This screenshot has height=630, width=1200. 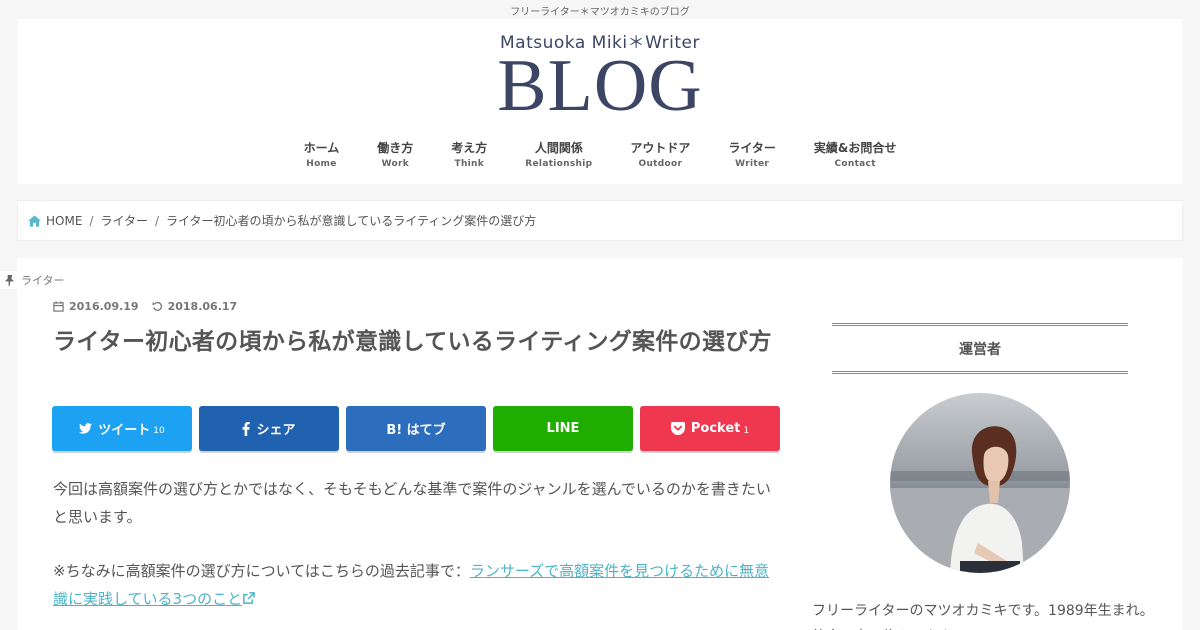 What do you see at coordinates (202, 306) in the screenshot?
I see `updated-date: 2018.06.17` at bounding box center [202, 306].